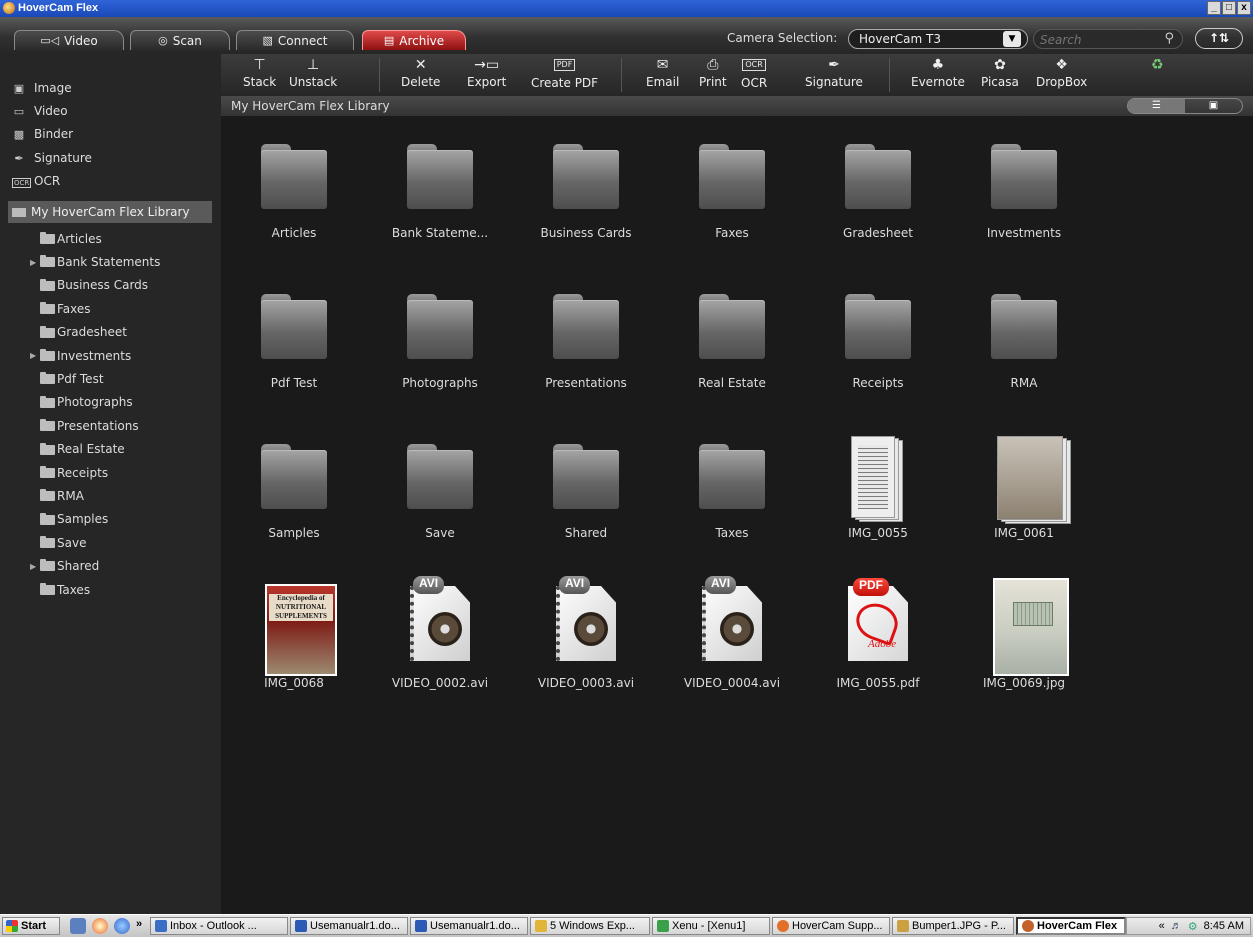 This screenshot has height=937, width=1253. I want to click on tree-folder-business-cards: Business Cards, so click(110, 285).